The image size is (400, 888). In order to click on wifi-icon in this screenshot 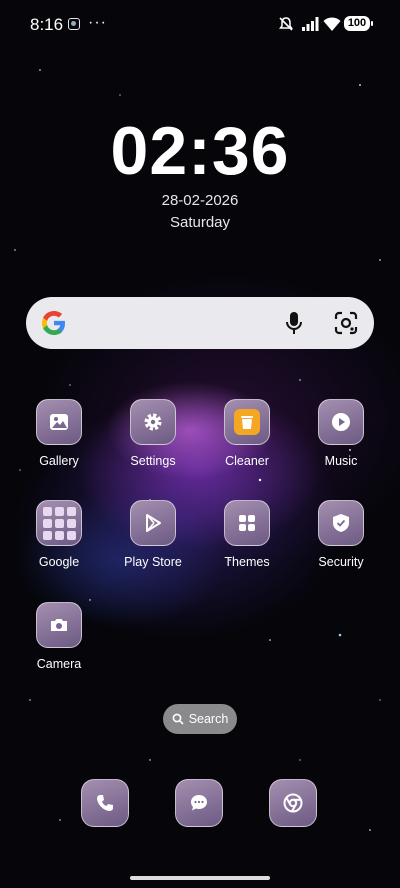, I will do `click(332, 24)`.